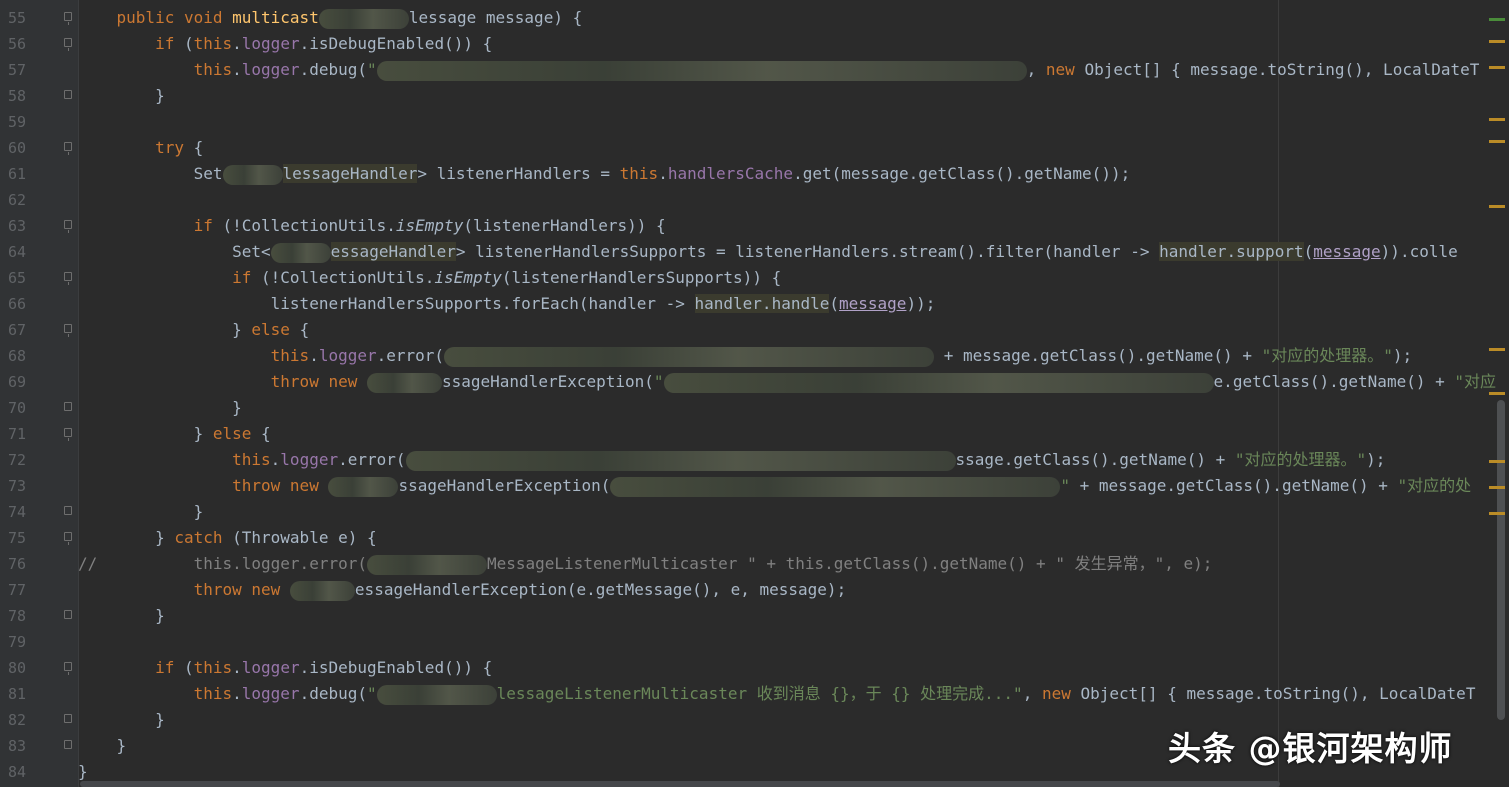 This screenshot has height=787, width=1509. What do you see at coordinates (350, 173) in the screenshot?
I see `code-token: lessageHandler` at bounding box center [350, 173].